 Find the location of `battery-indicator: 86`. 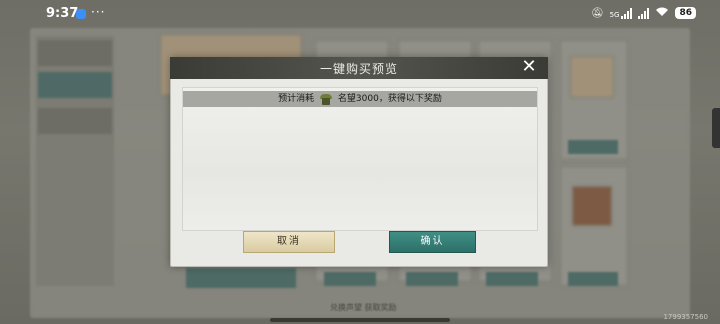

battery-indicator: 86 is located at coordinates (685, 13).